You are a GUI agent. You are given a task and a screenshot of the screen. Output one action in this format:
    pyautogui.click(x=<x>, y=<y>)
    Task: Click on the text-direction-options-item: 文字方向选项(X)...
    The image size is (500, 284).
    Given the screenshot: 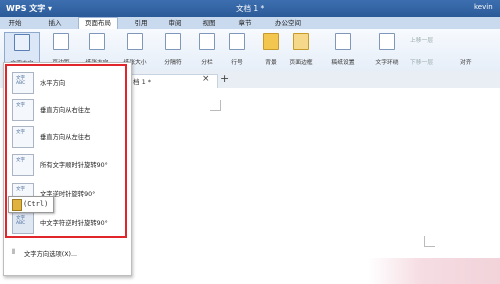 What is the action you would take?
    pyautogui.click(x=50, y=253)
    